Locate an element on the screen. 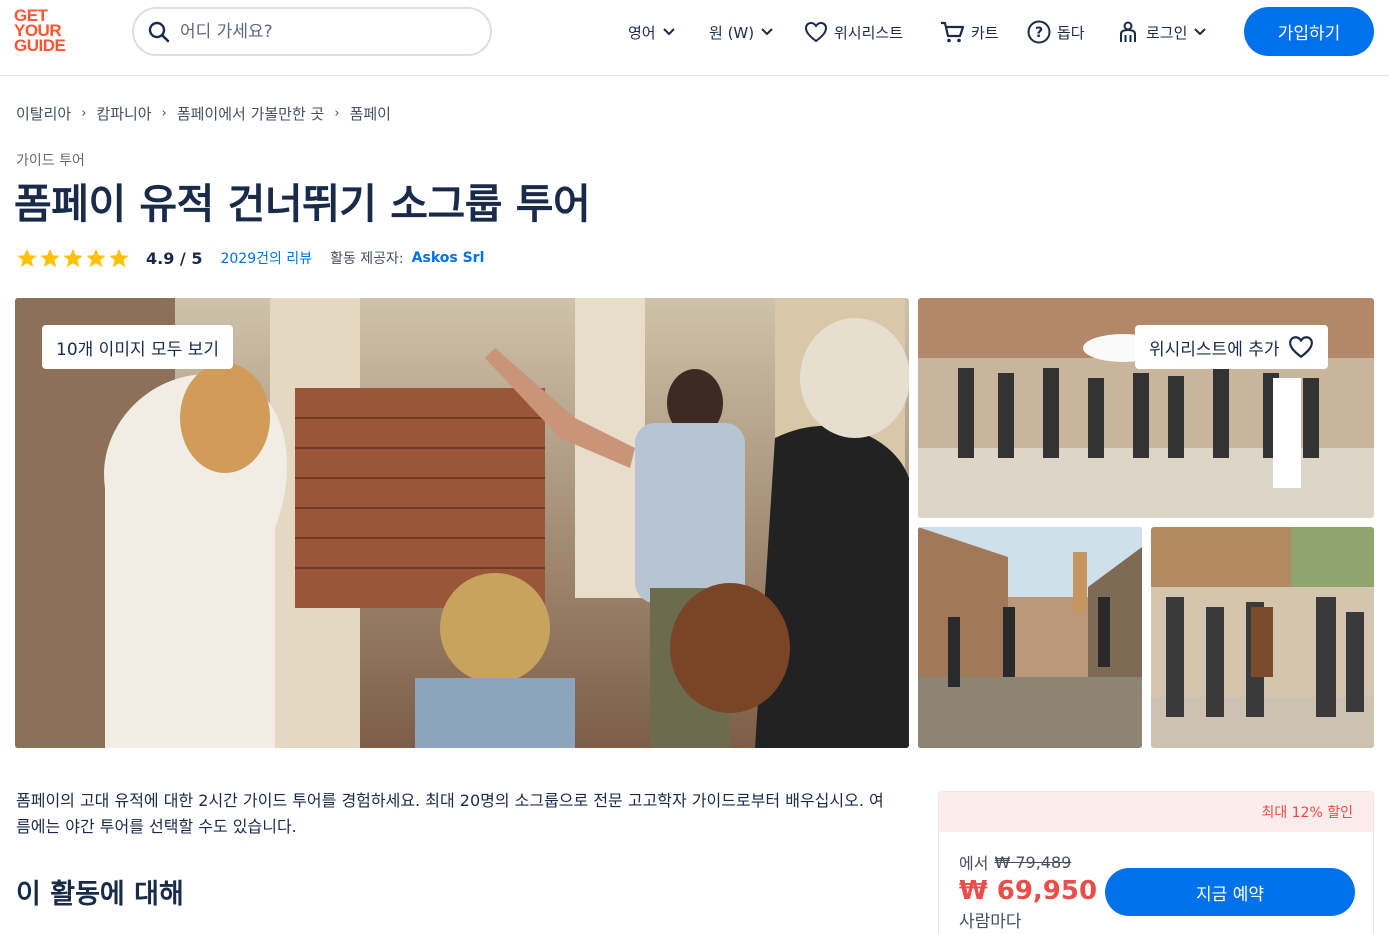  provider-label: 활동 제공자: is located at coordinates (367, 259).